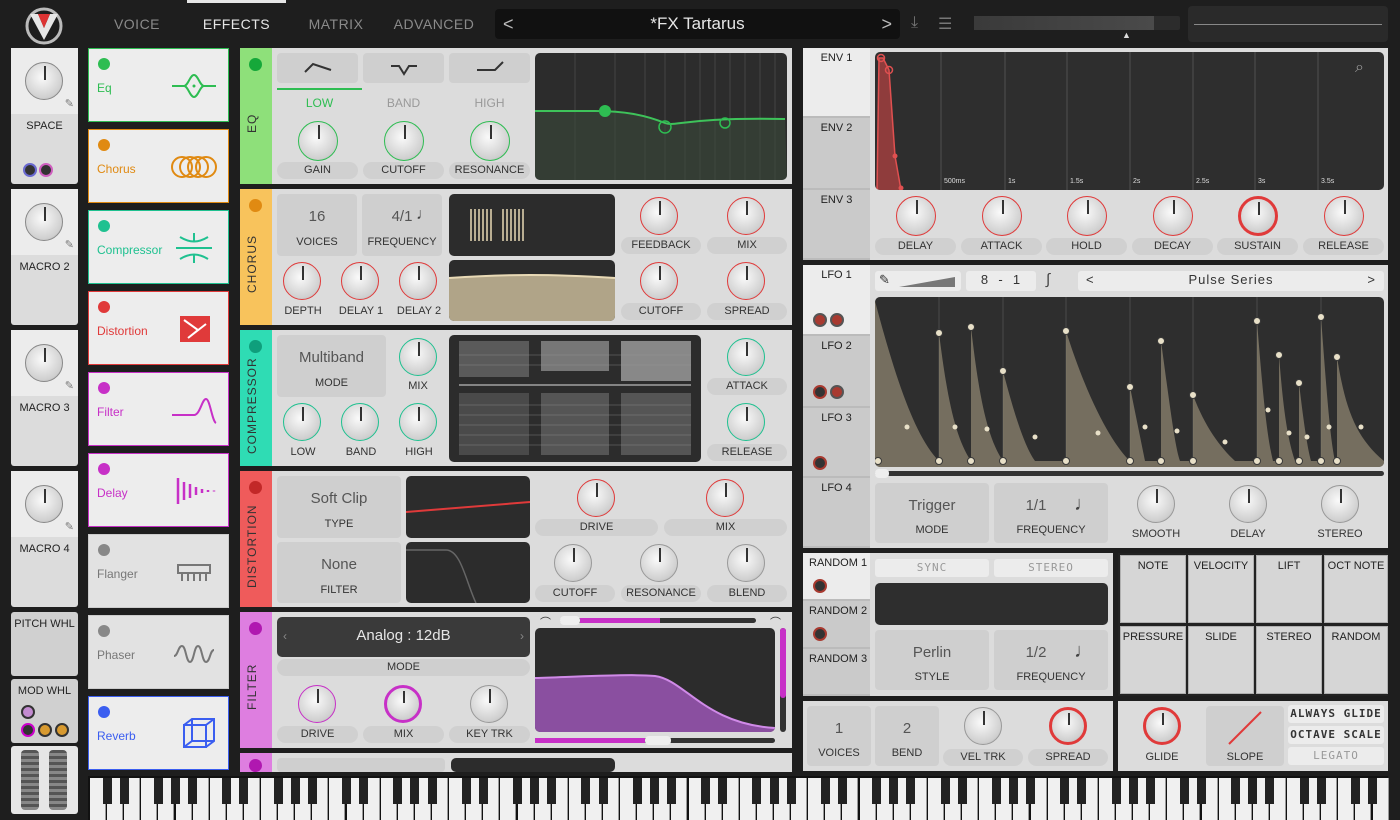 This screenshot has width=1400, height=820. What do you see at coordinates (30, 780) in the screenshot?
I see `pitch-wheel-control` at bounding box center [30, 780].